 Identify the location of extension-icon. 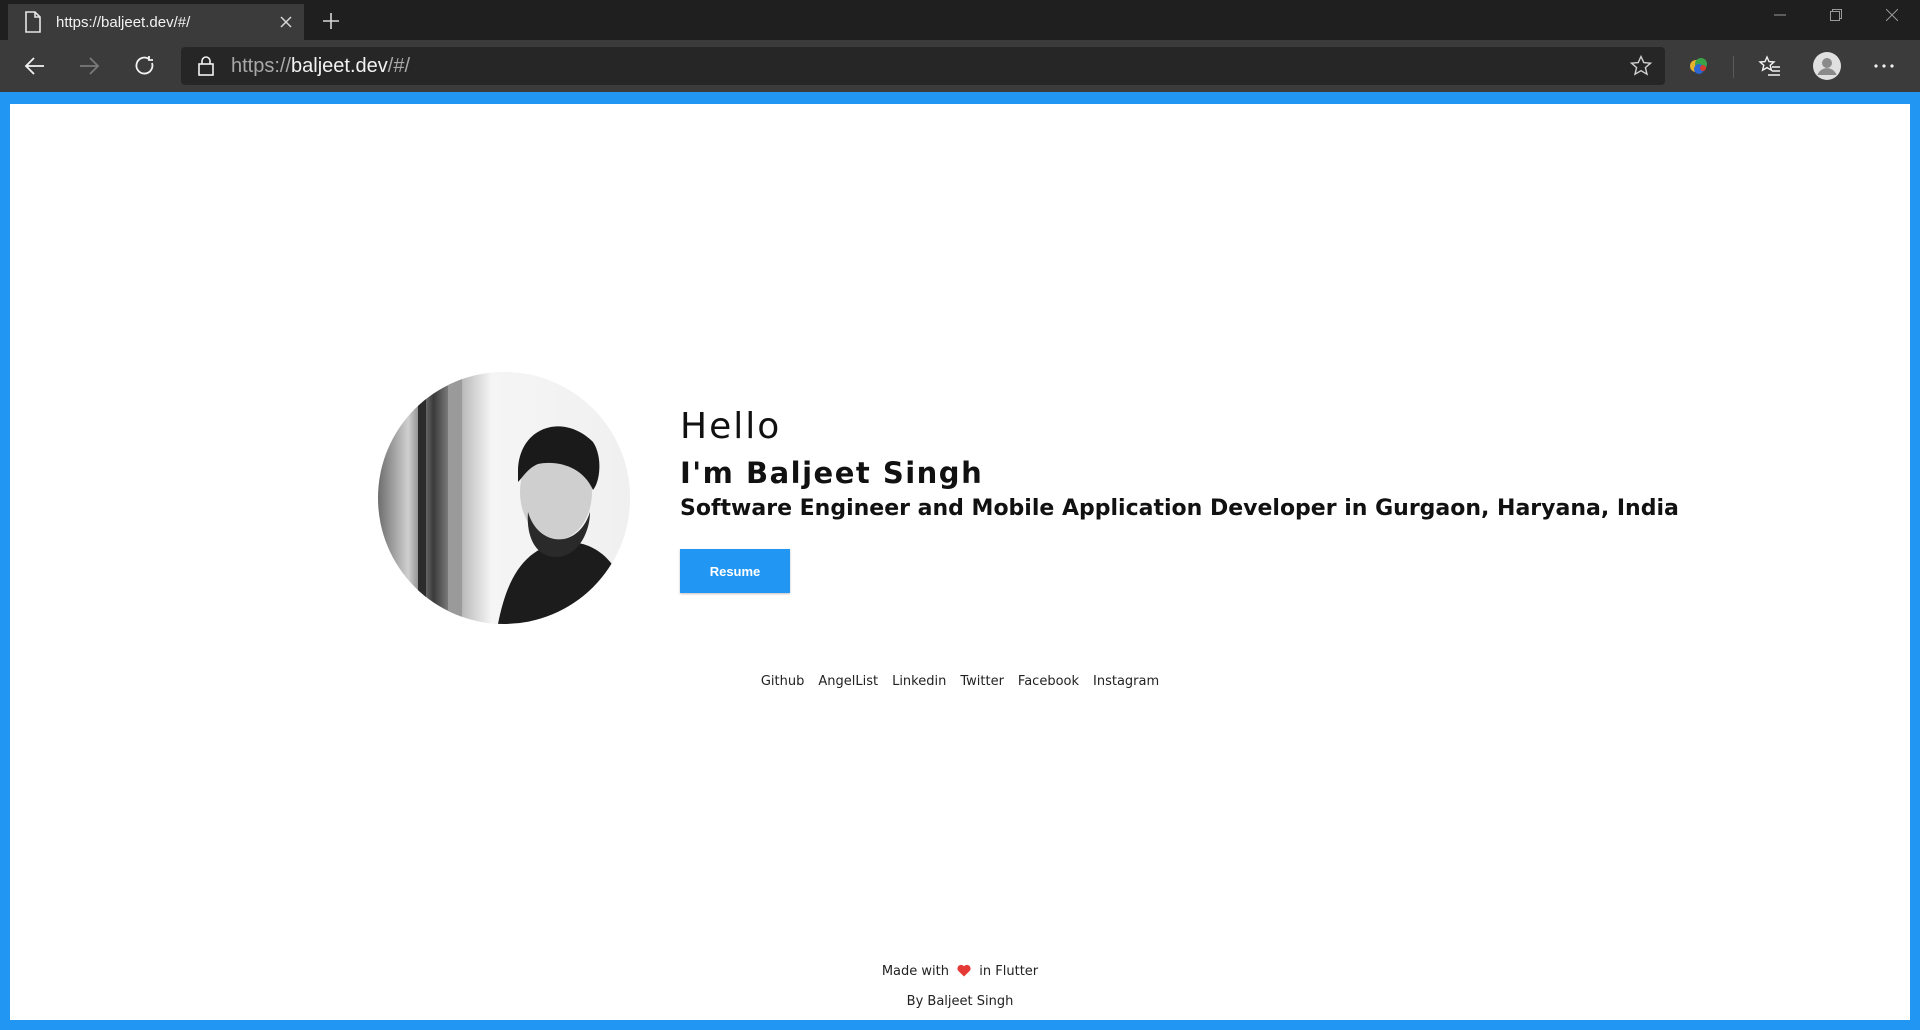
(1699, 66).